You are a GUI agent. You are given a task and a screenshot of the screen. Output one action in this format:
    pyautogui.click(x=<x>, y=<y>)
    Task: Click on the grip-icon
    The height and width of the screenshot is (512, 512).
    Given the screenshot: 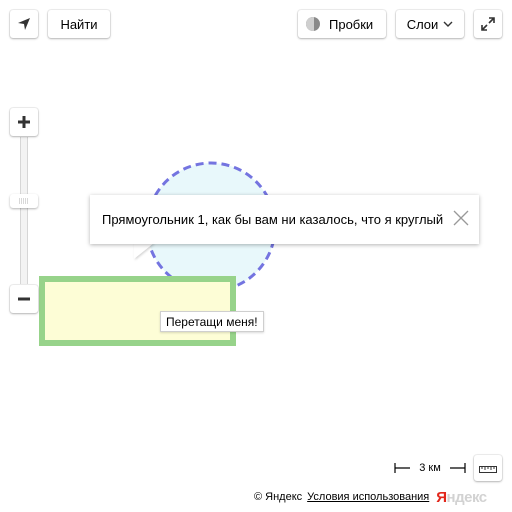 What is the action you would take?
    pyautogui.click(x=24, y=201)
    